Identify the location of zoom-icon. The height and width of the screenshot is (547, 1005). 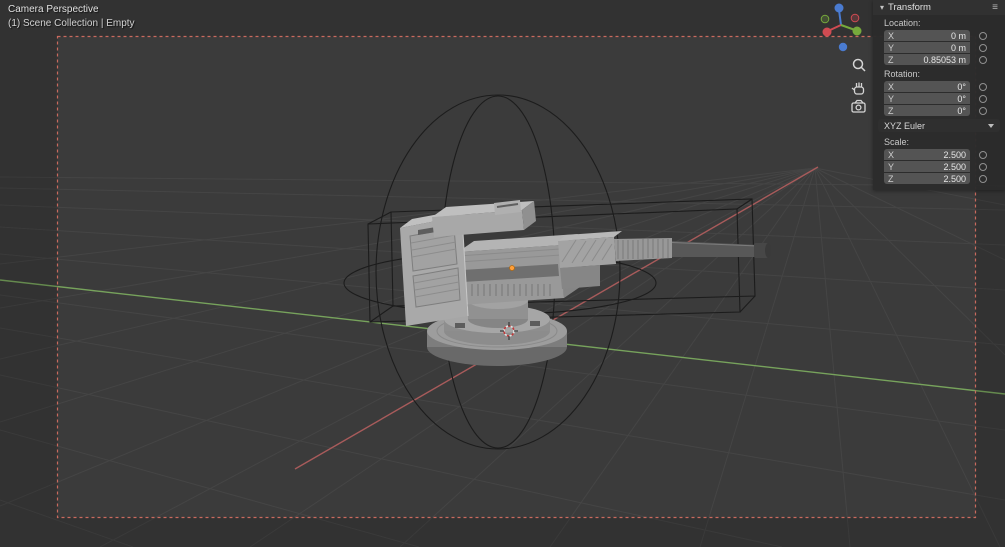
(858, 64).